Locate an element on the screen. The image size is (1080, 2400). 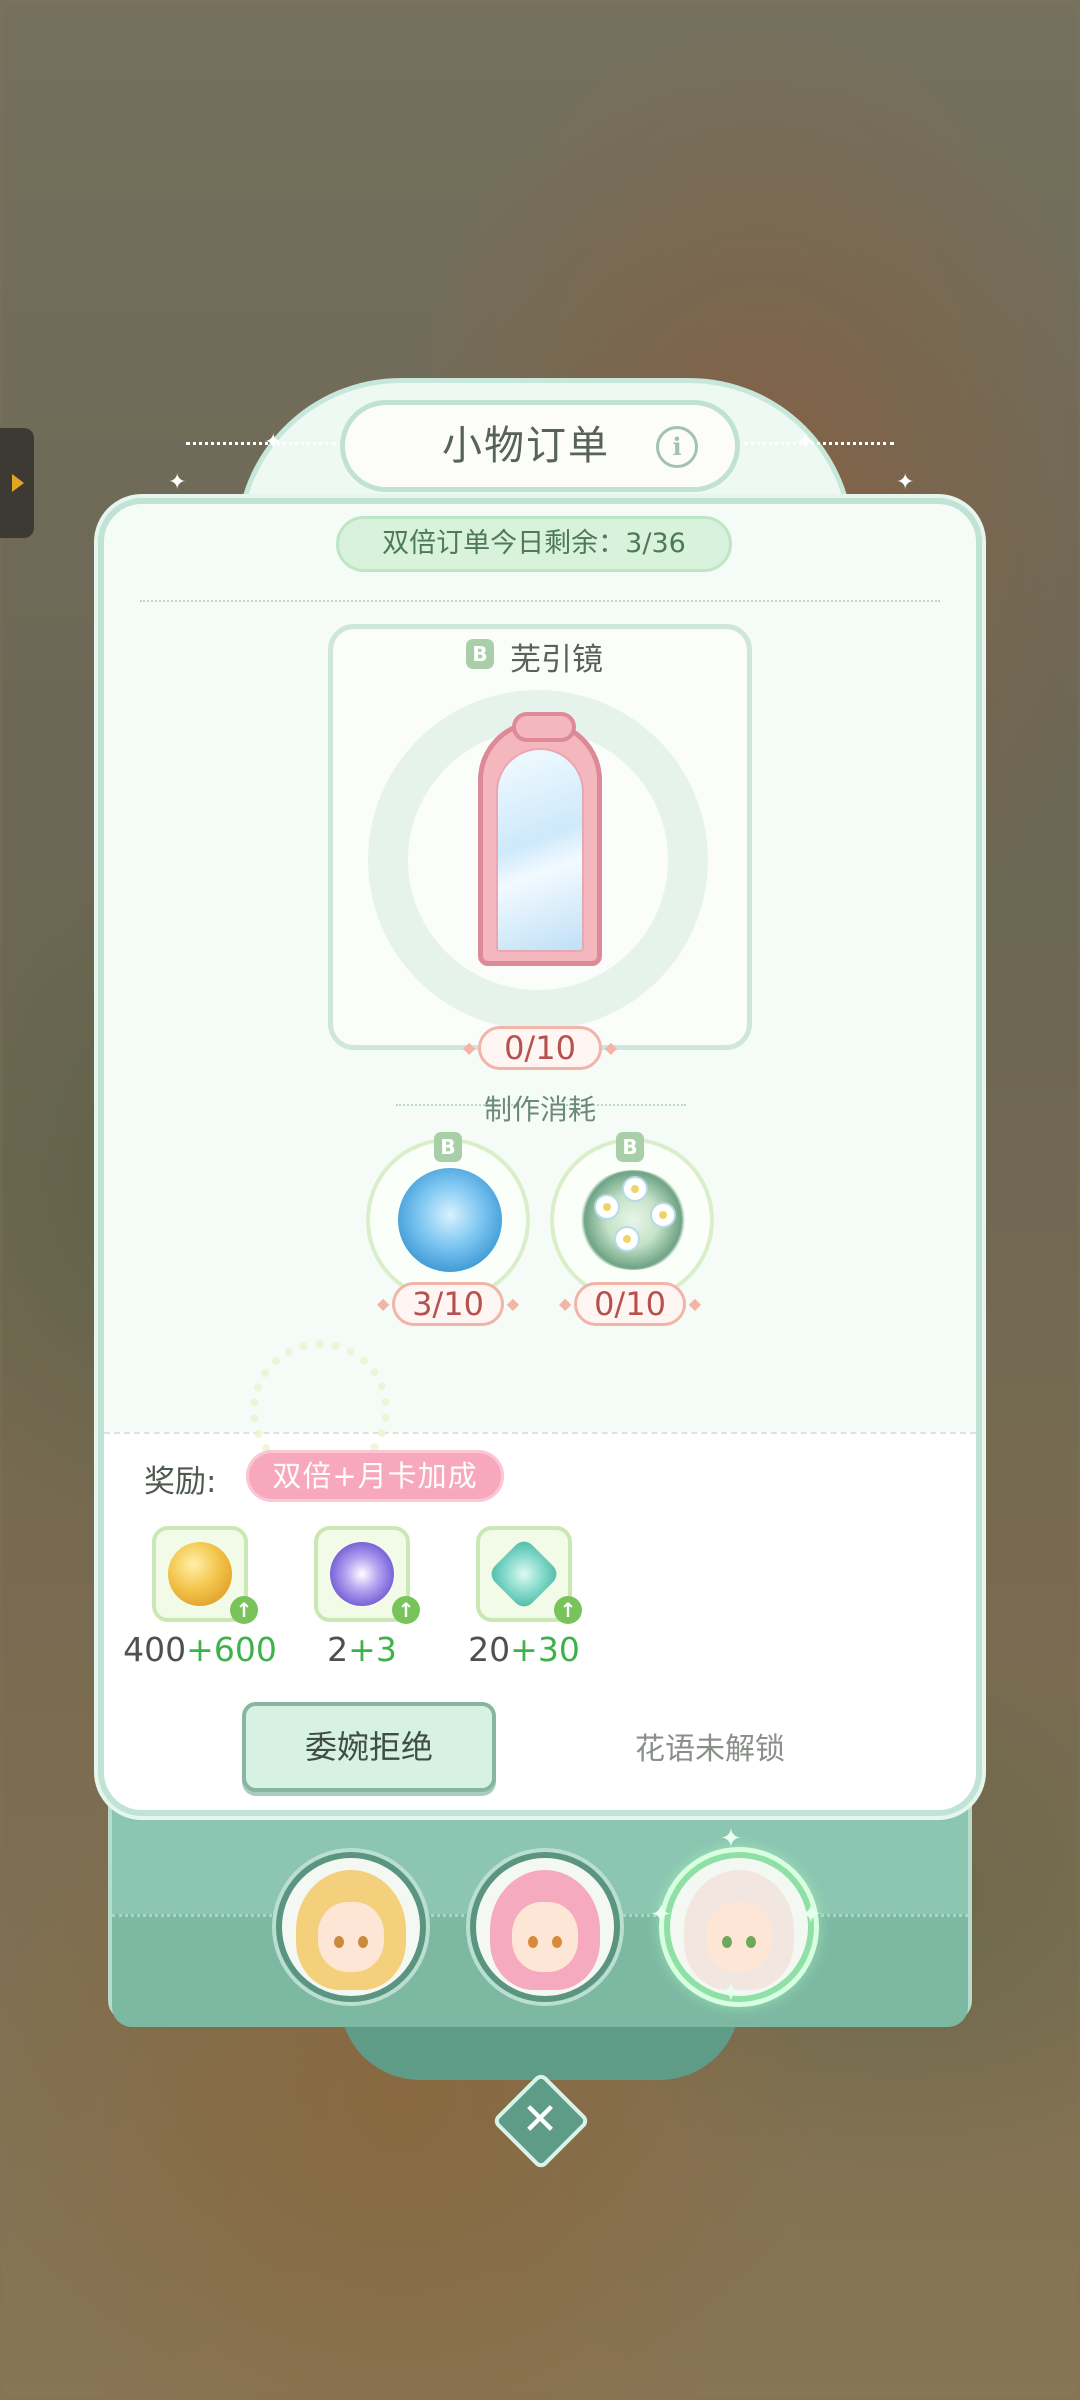
item-count: 0/10 is located at coordinates (540, 1048).